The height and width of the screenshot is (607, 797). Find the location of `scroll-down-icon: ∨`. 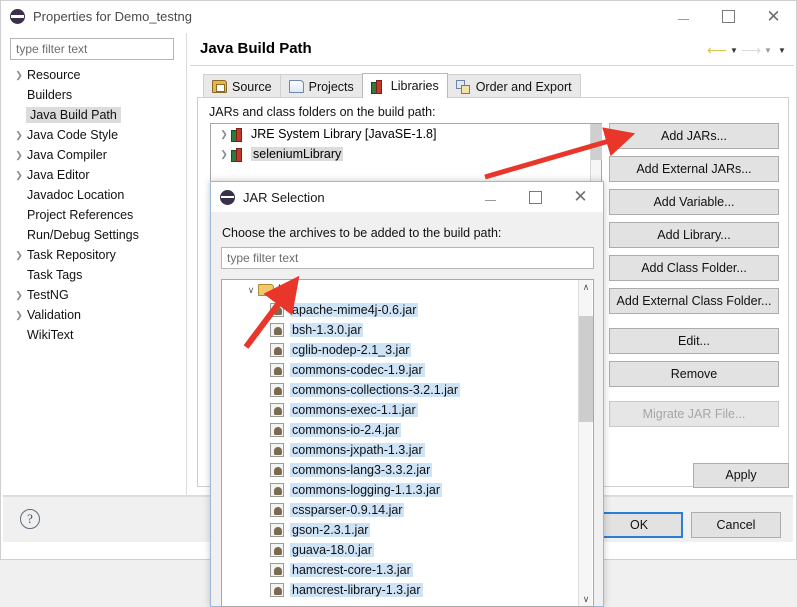

scroll-down-icon: ∨ is located at coordinates (586, 599).